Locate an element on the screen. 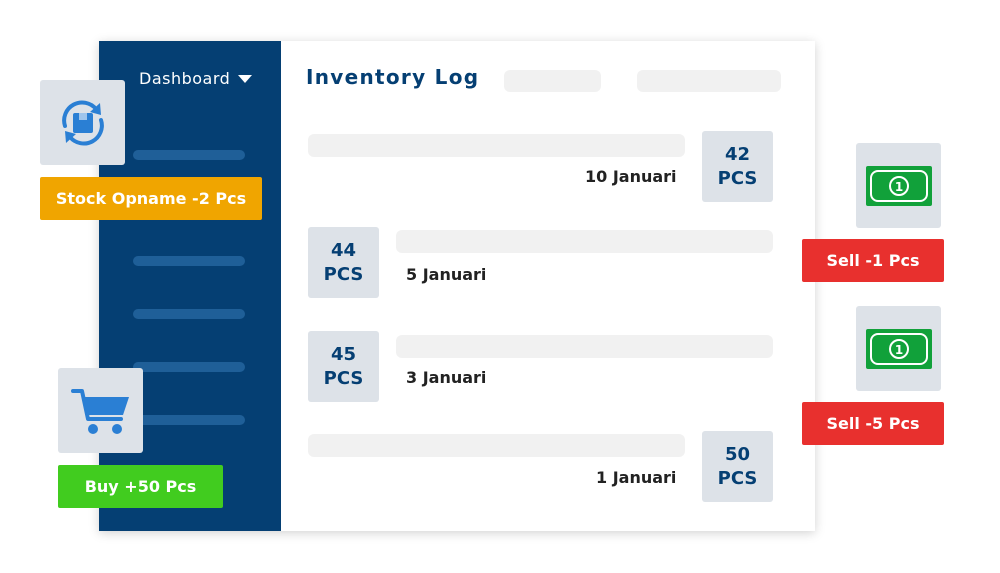 The width and height of the screenshot is (1000, 573). sell-badge: Sell -5 Pcs is located at coordinates (873, 423).